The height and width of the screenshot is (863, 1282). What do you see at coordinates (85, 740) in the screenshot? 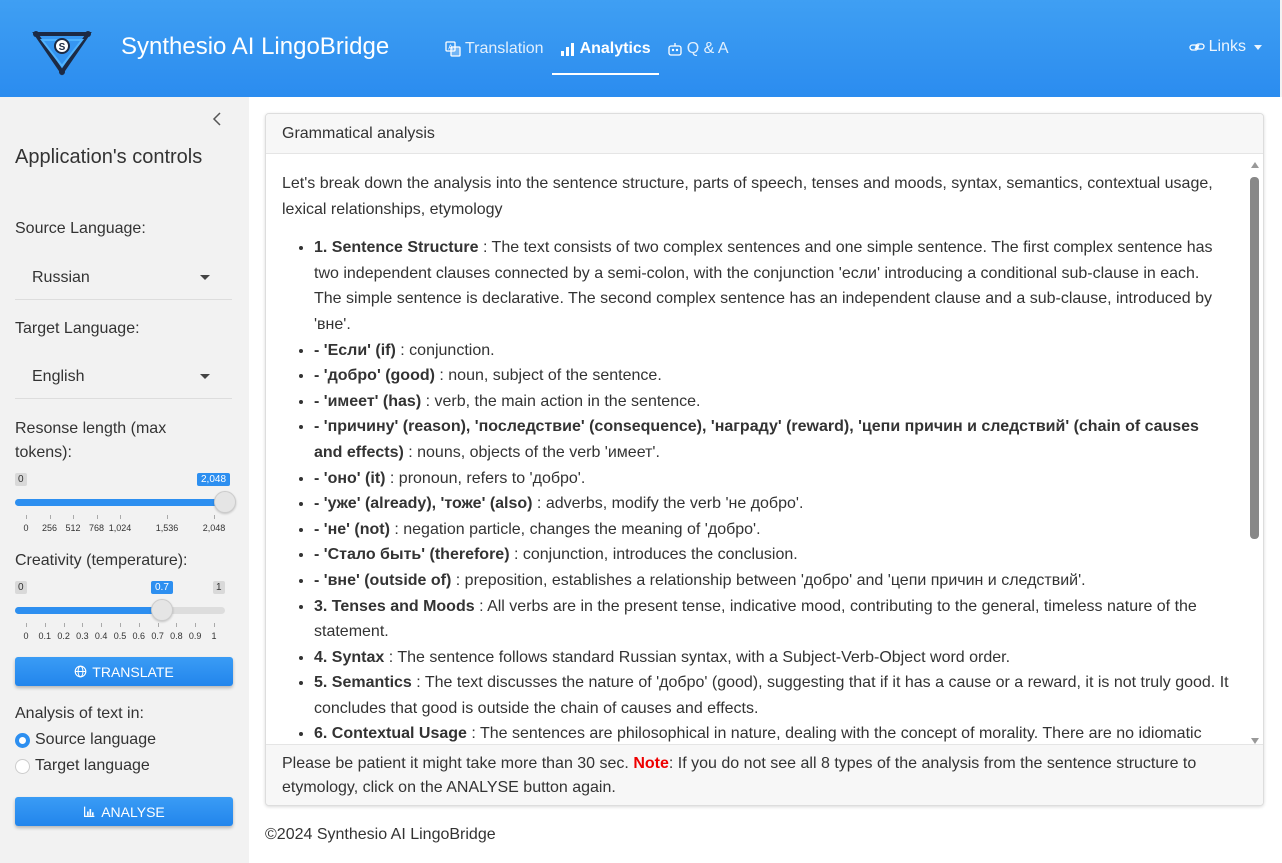
I see `radio-source-language: Source language` at bounding box center [85, 740].